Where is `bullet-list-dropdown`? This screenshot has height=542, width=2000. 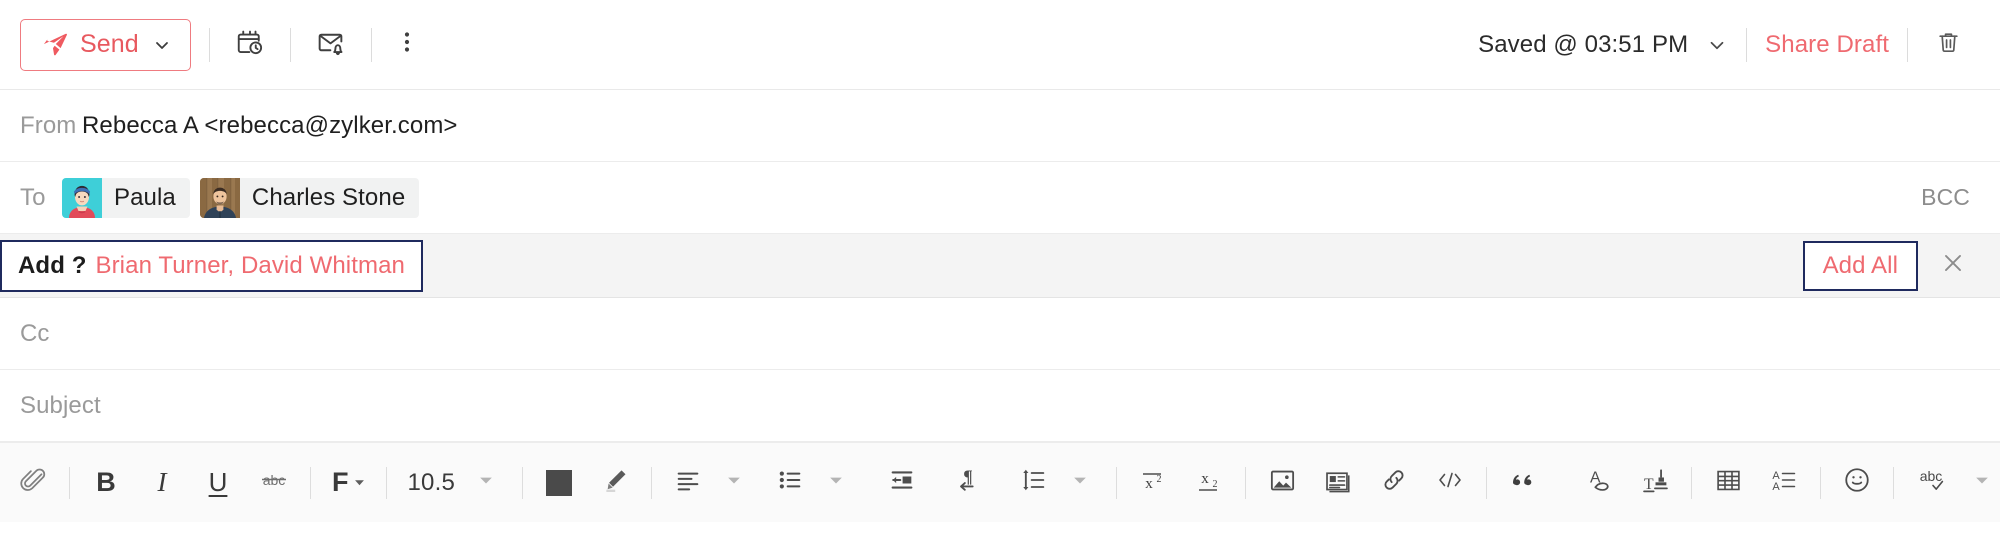 bullet-list-dropdown is located at coordinates (836, 483).